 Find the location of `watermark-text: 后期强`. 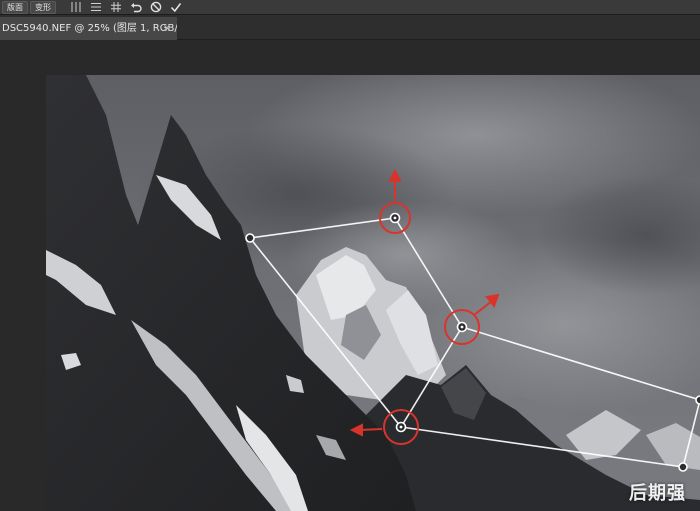

watermark-text: 后期强 is located at coordinates (657, 493).